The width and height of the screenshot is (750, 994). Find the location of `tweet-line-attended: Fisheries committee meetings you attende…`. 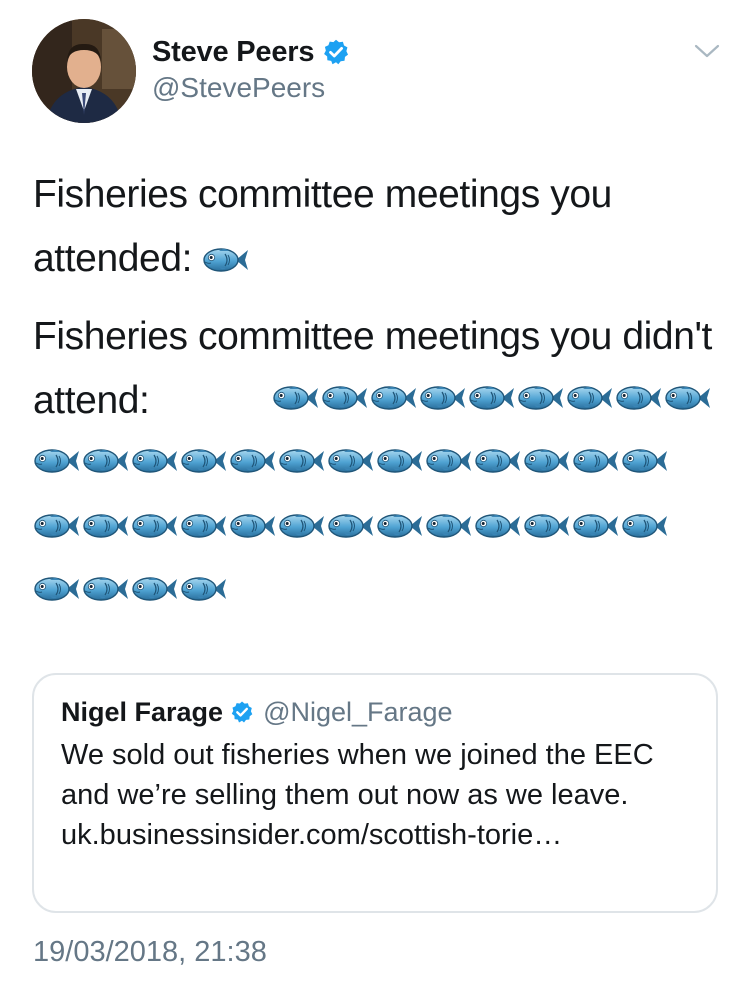

tweet-line-attended: Fisheries committee meetings you attende… is located at coordinates (322, 226).